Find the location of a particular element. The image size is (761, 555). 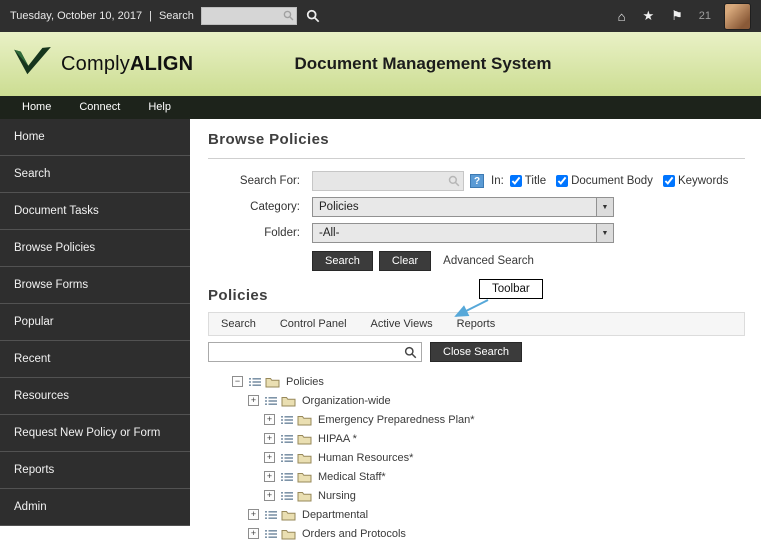

close-search-button: Close Search is located at coordinates (476, 352).